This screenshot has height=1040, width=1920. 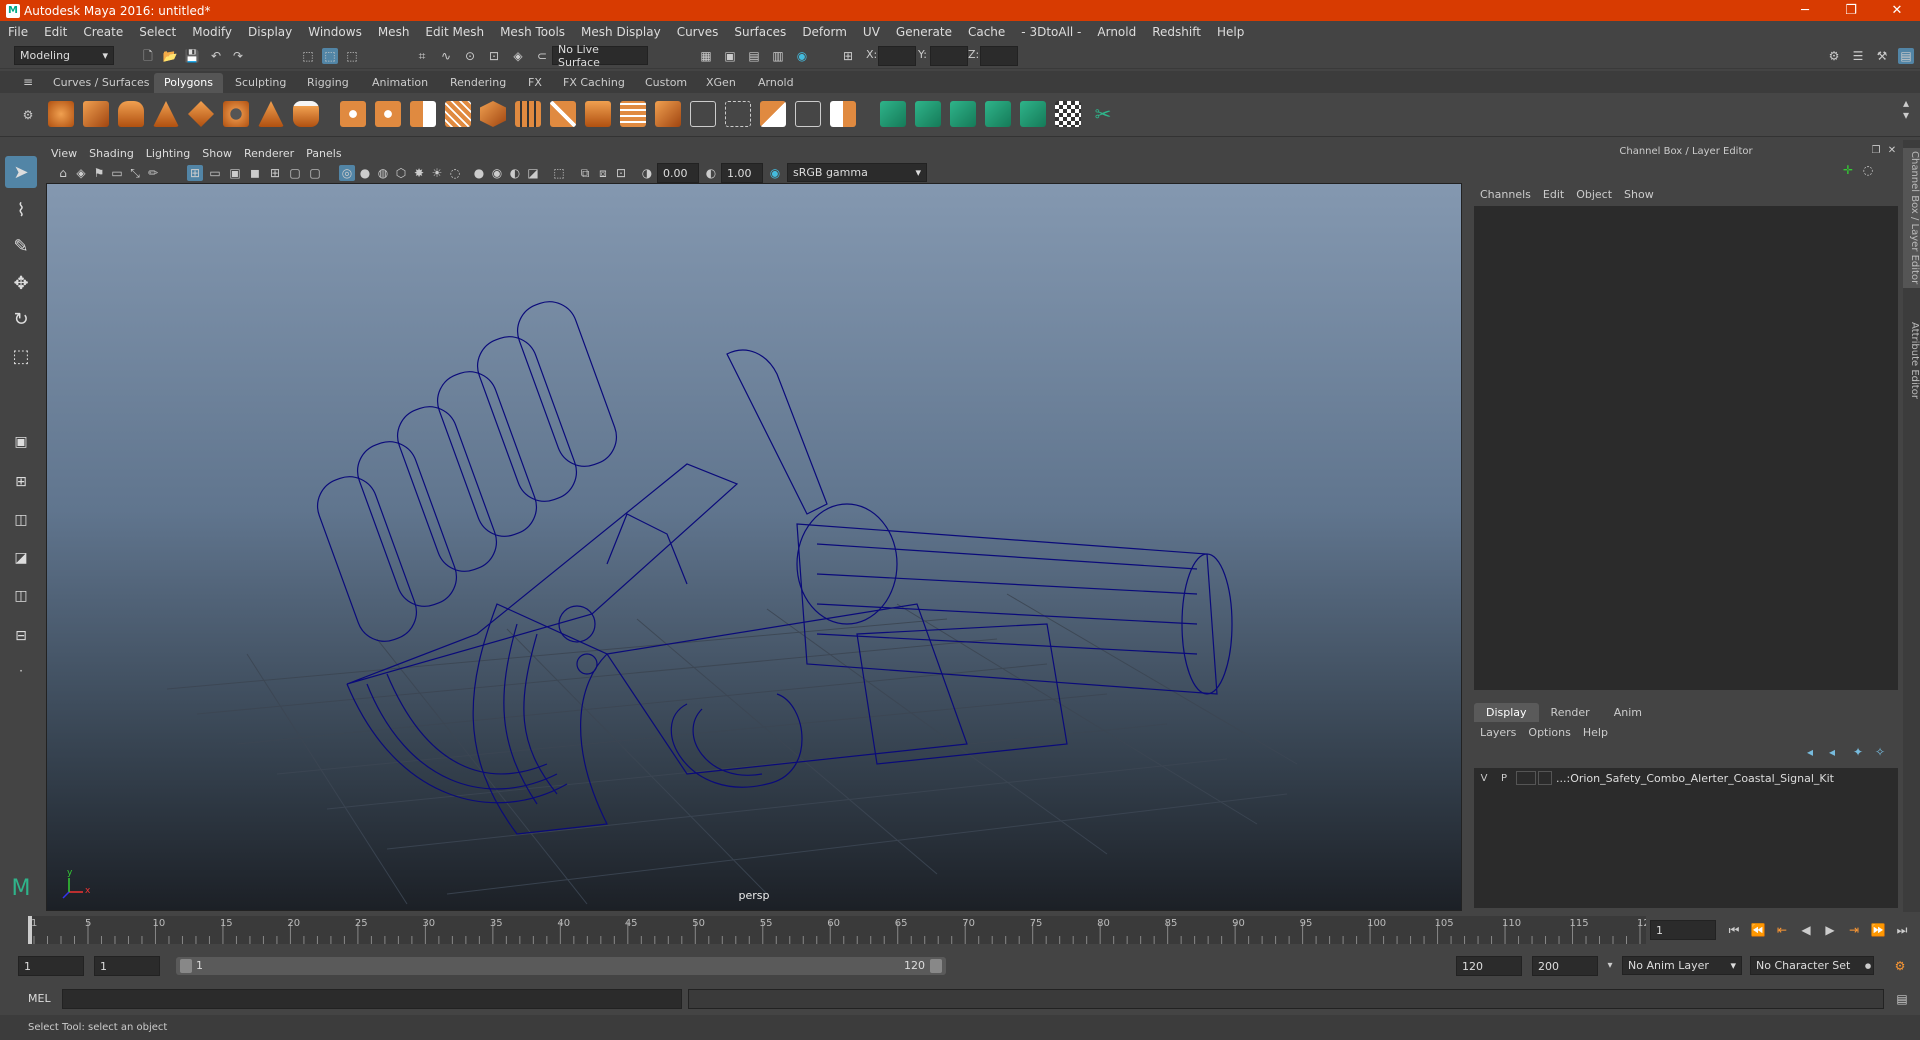 What do you see at coordinates (1686, 448) in the screenshot?
I see `channel-list` at bounding box center [1686, 448].